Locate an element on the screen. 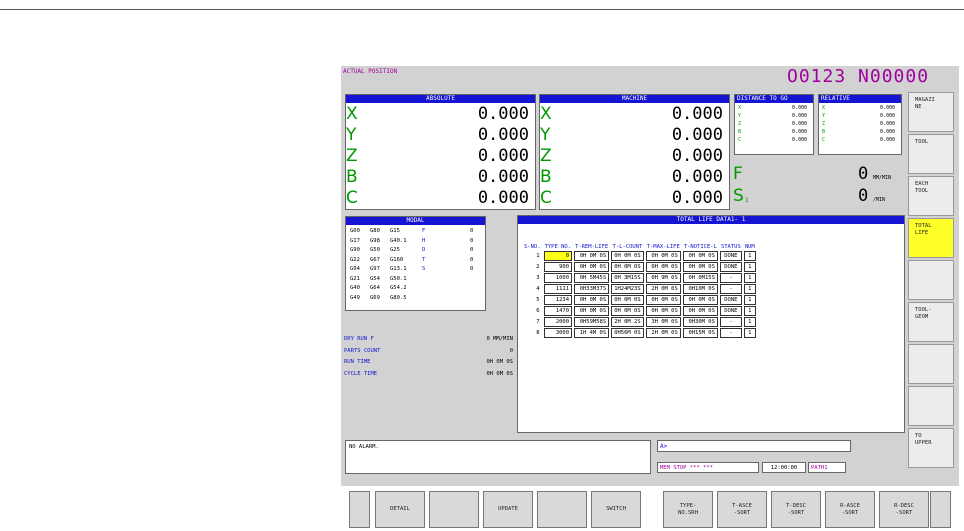 The width and height of the screenshot is (964, 531). life-cell: 0H30M 0S is located at coordinates (700, 322).